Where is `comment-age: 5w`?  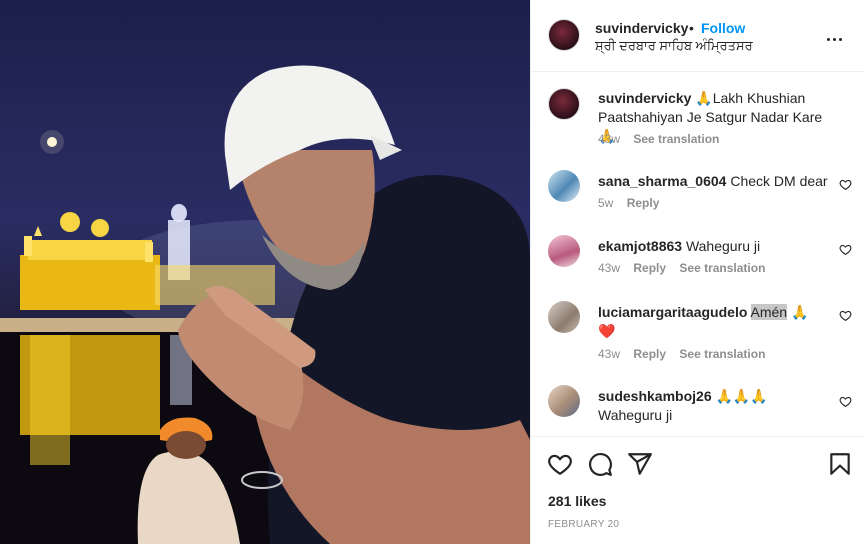
comment-age: 5w is located at coordinates (605, 203).